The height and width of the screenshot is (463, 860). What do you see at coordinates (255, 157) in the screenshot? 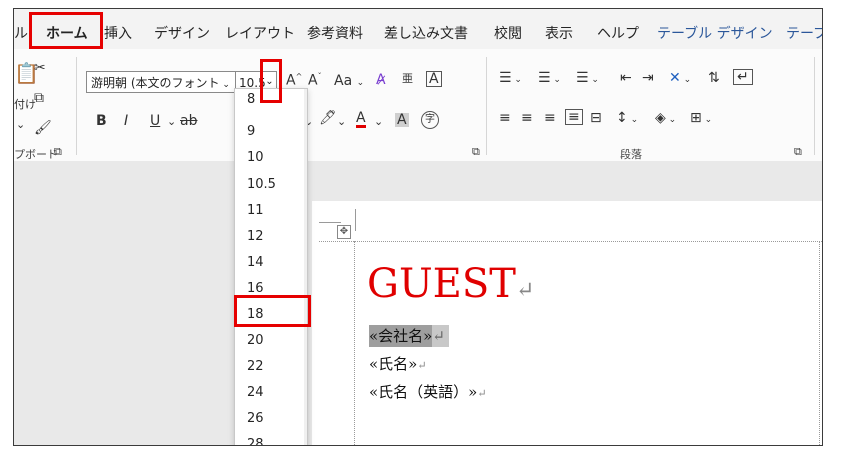
I see `font-size-option: 10` at bounding box center [255, 157].